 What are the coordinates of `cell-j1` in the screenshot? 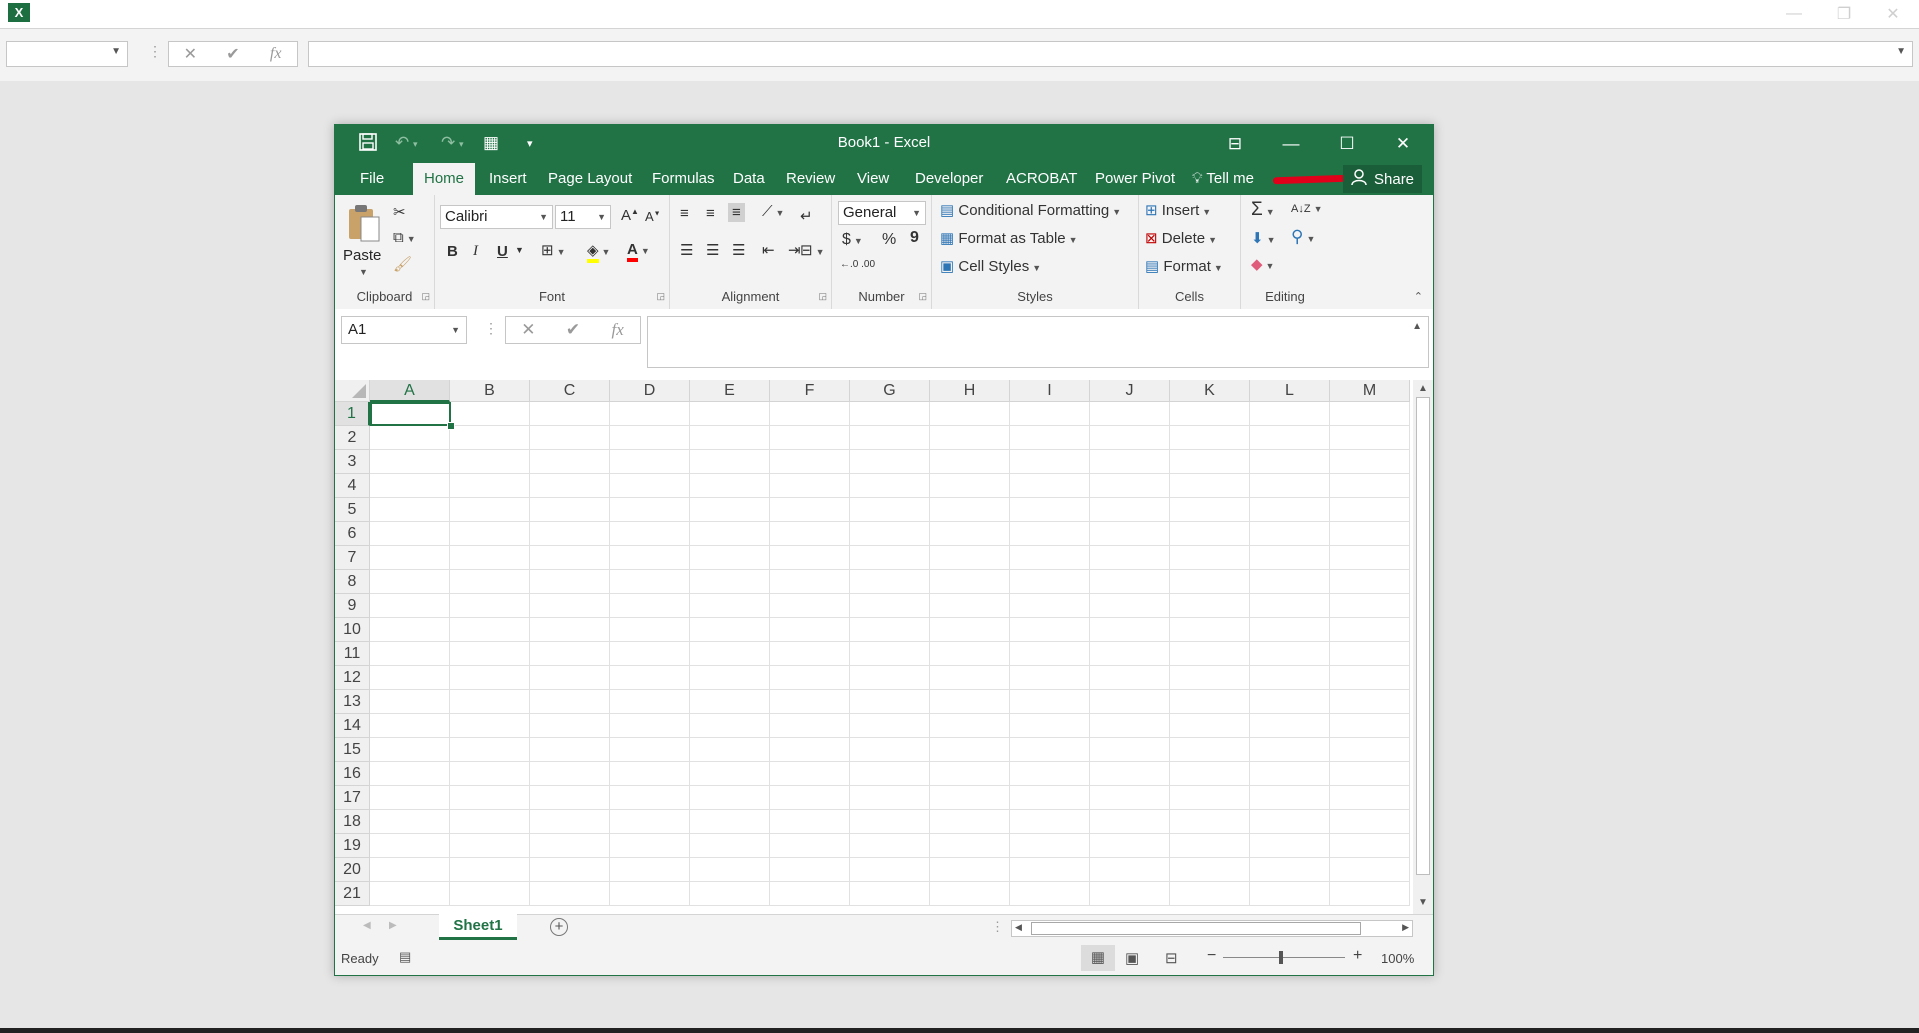 It's located at (1130, 414).